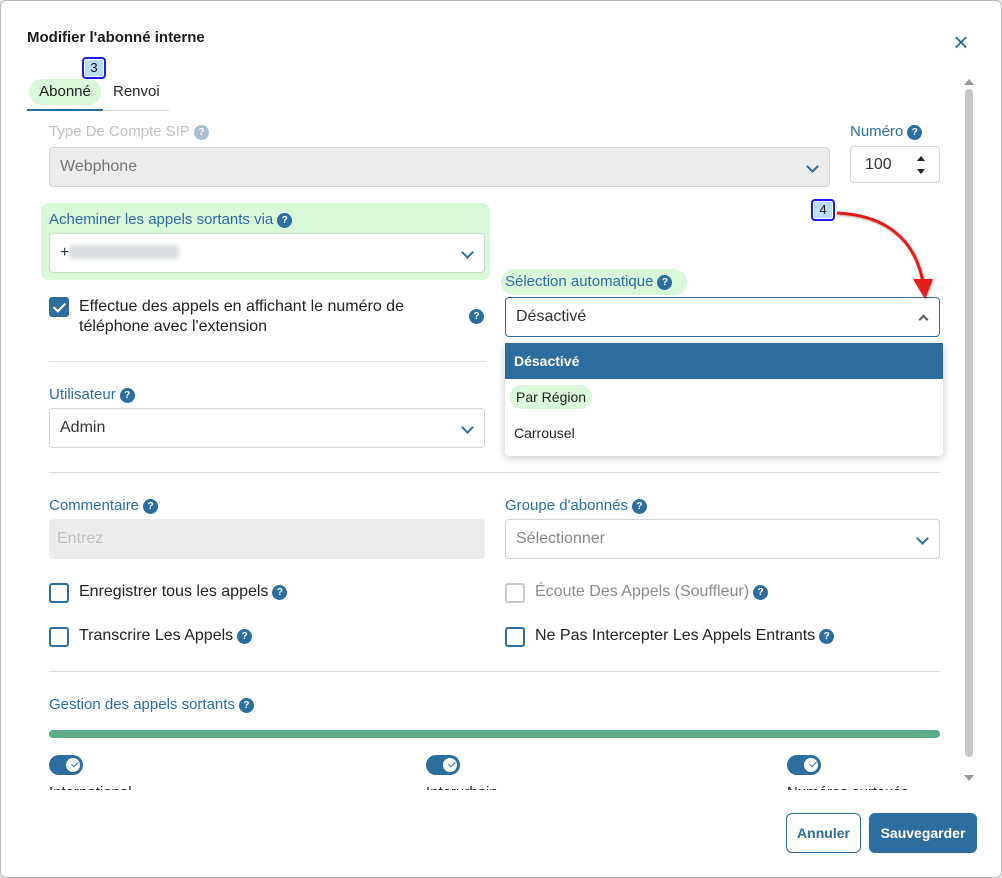  I want to click on outgoing-management-progress-bar, so click(494, 734).